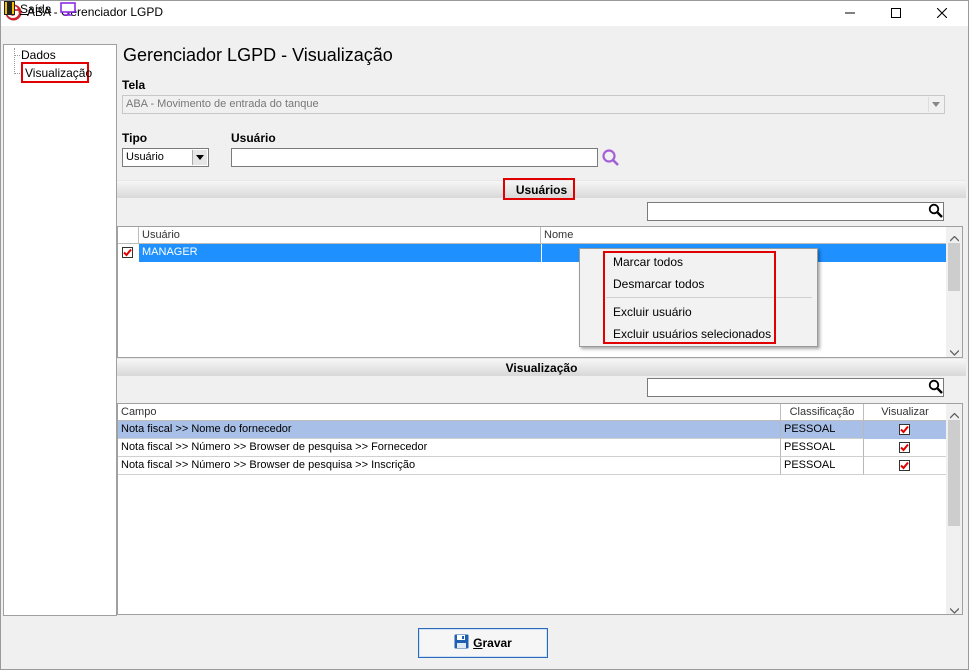 The width and height of the screenshot is (969, 670). Describe the element at coordinates (60, 330) in the screenshot. I see `navigation-tree` at that location.